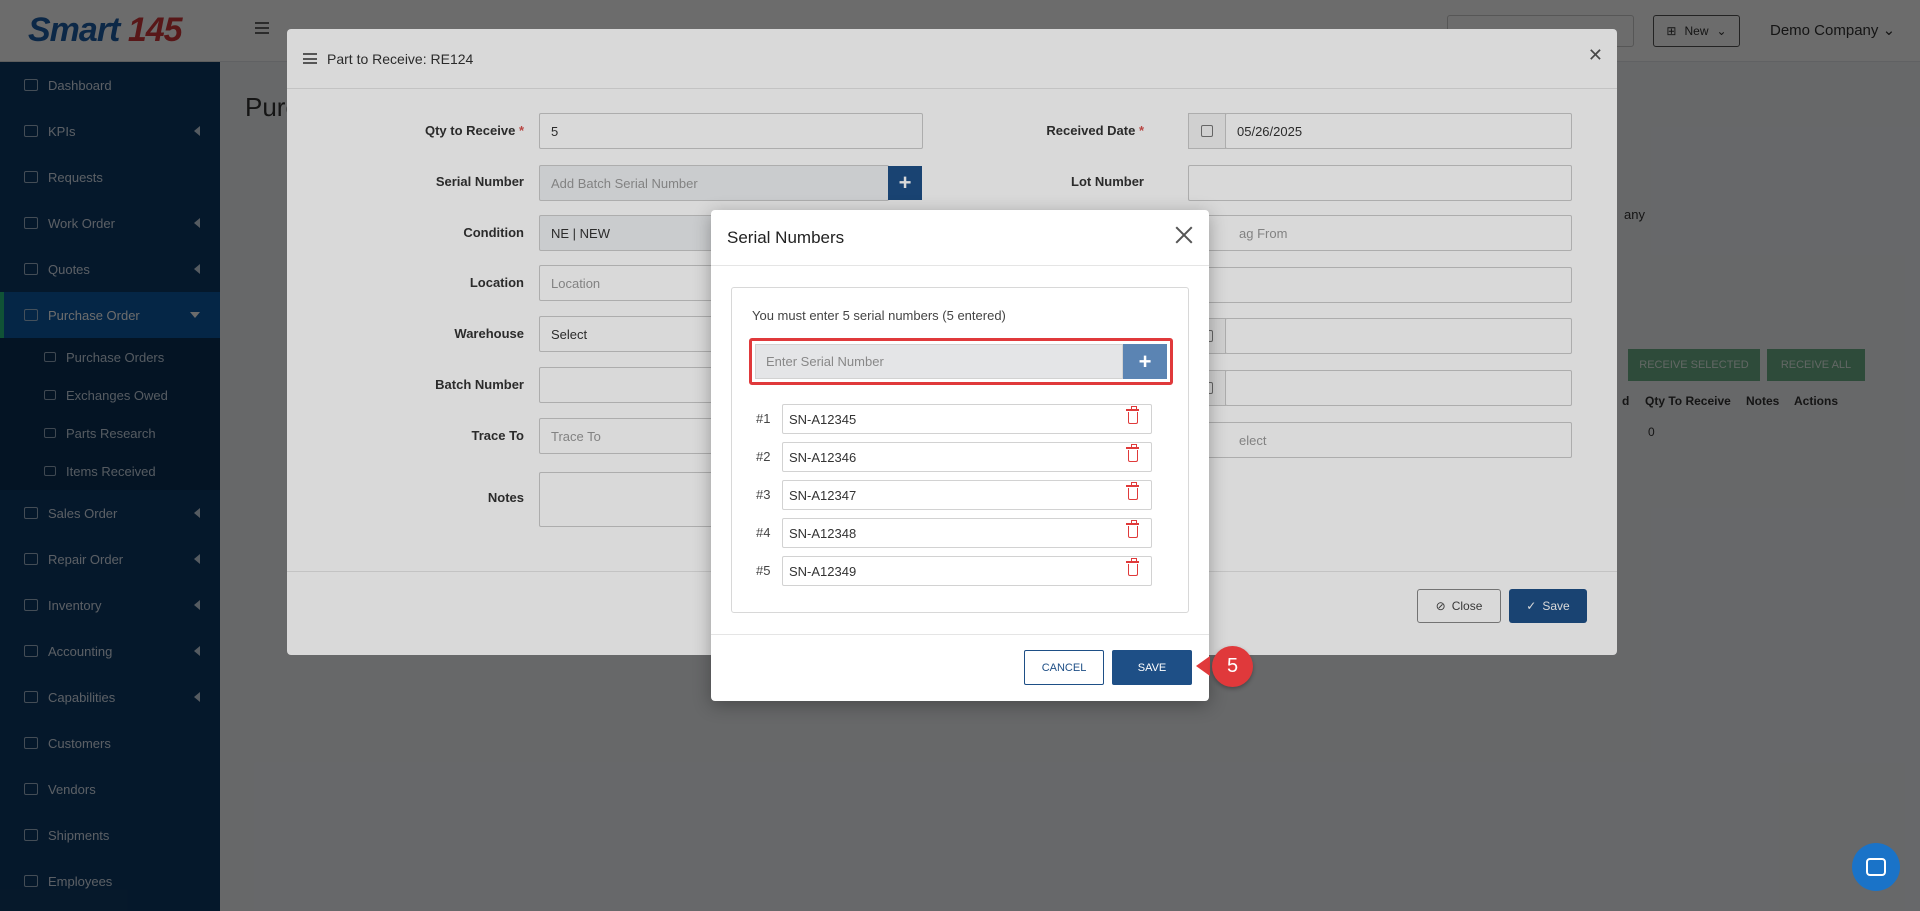  Describe the element at coordinates (967, 495) in the screenshot. I see `serial-value-input: SN-A12347` at that location.